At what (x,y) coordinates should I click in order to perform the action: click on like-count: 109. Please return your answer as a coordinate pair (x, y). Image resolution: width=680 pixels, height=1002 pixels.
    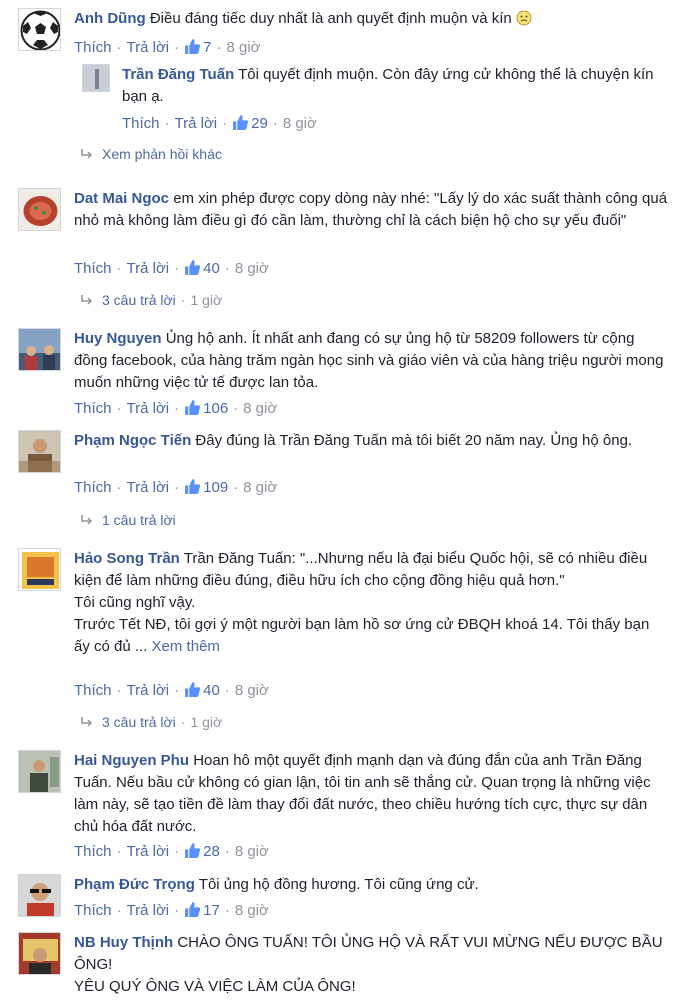
    Looking at the image, I should click on (206, 487).